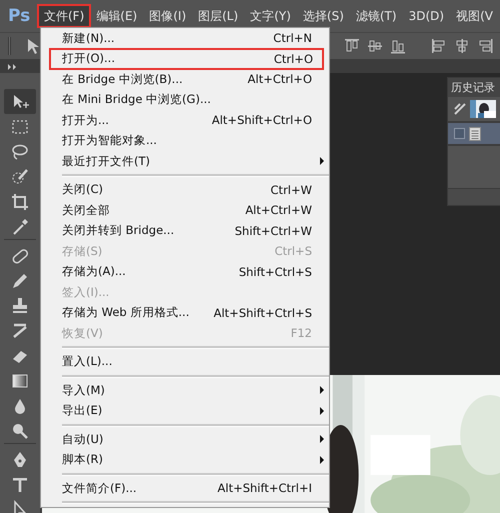 The height and width of the screenshot is (513, 500). Describe the element at coordinates (439, 46) in the screenshot. I see `align-left-icon` at that location.